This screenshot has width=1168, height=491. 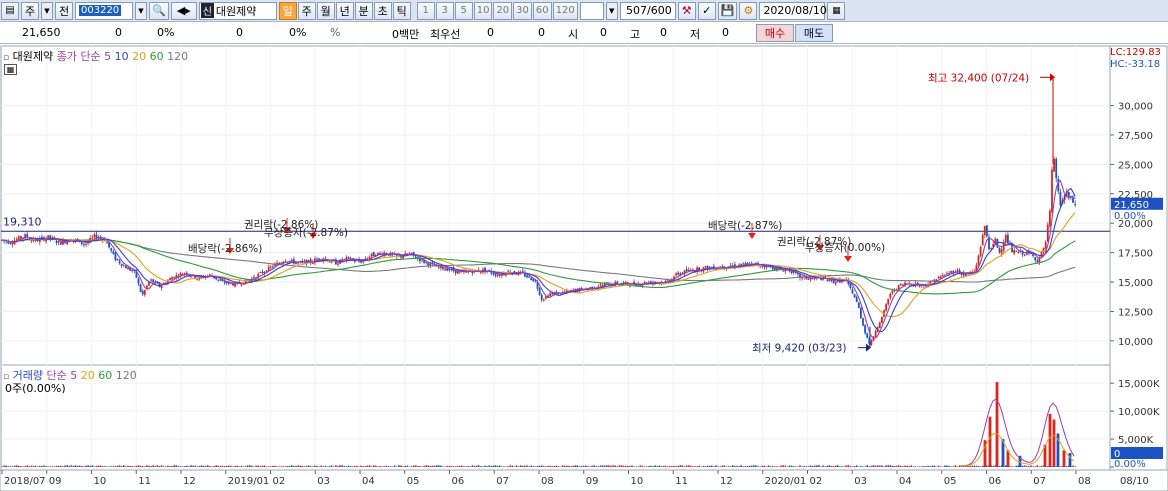 I want to click on time-tick-label: 09, so click(x=55, y=481).